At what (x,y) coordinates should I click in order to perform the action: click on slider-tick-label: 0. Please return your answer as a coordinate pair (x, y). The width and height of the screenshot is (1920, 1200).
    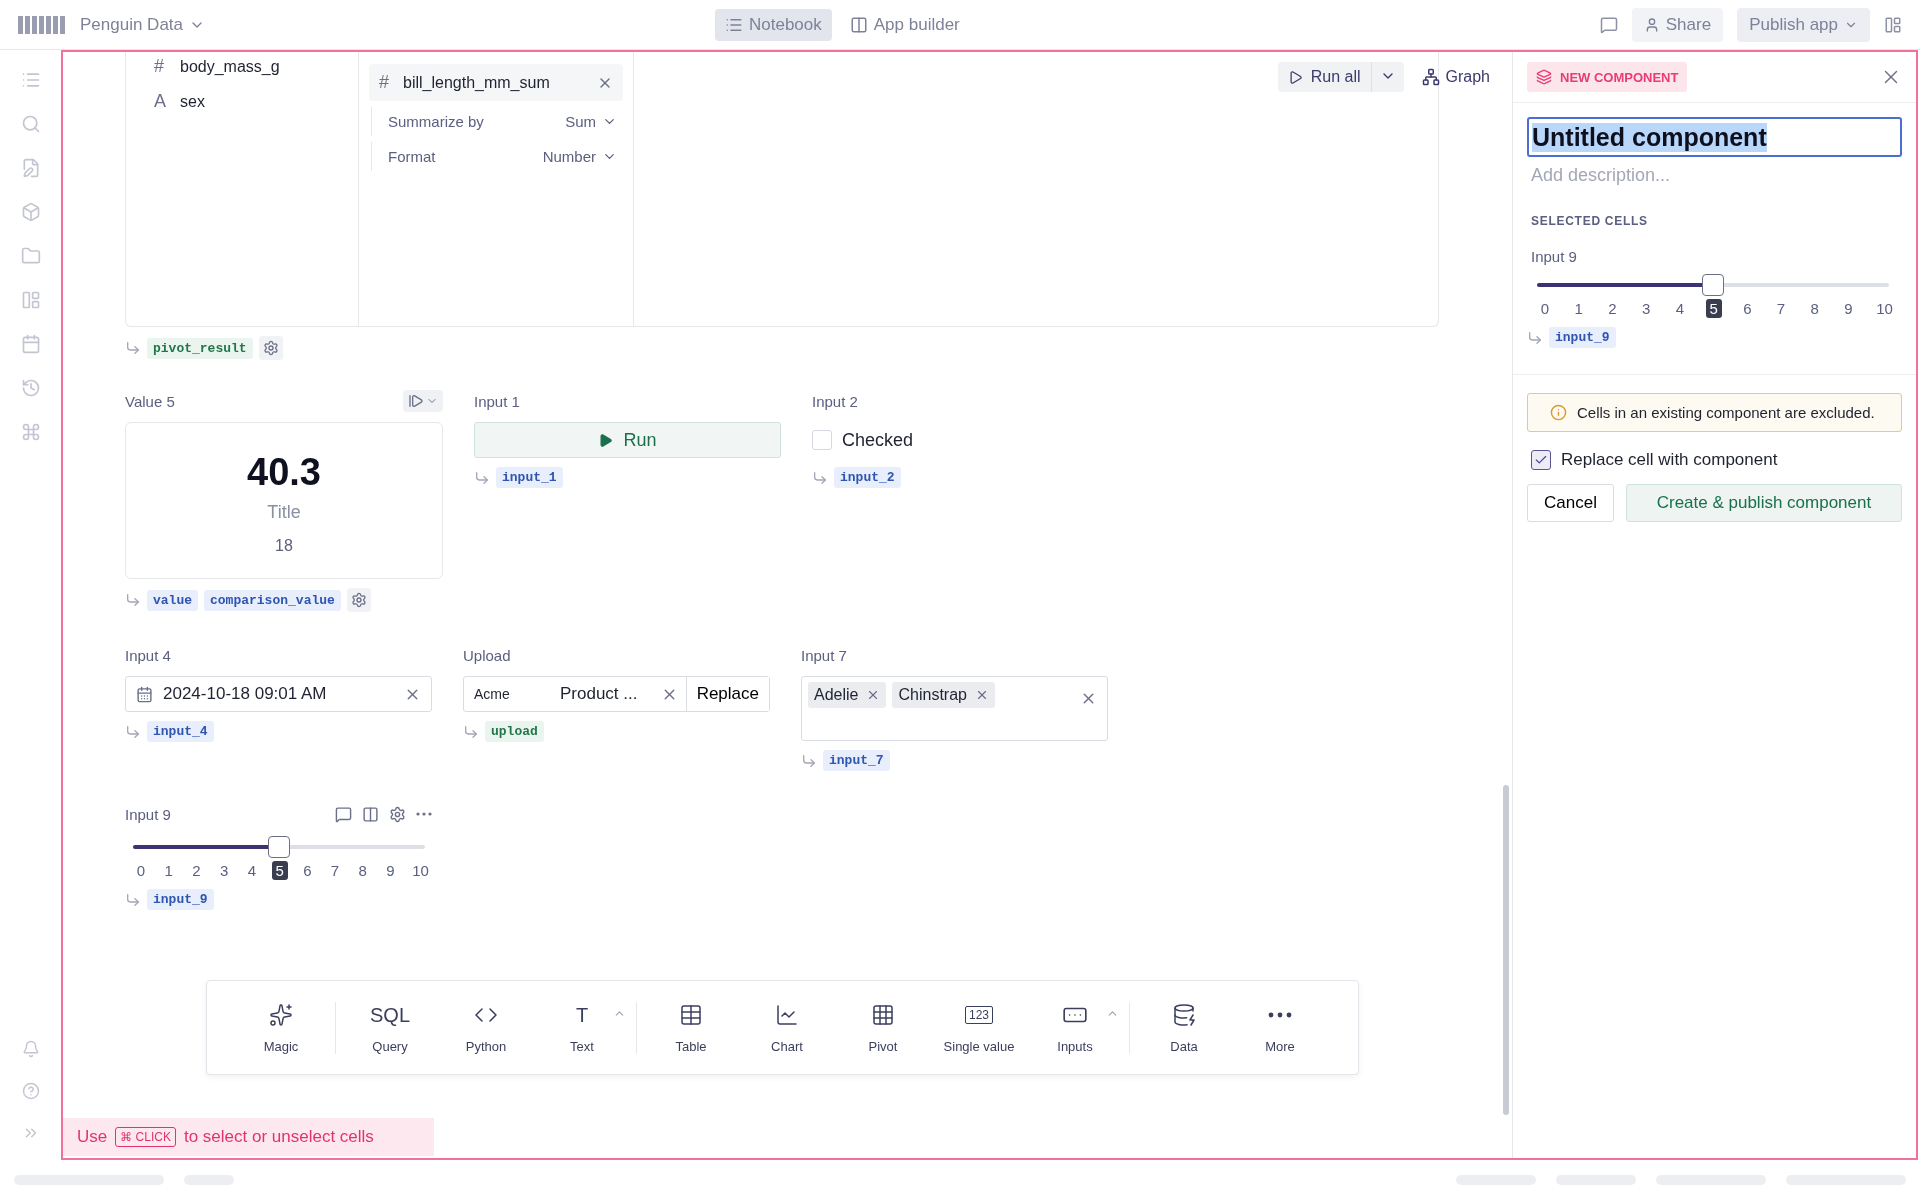
    Looking at the image, I should click on (1545, 308).